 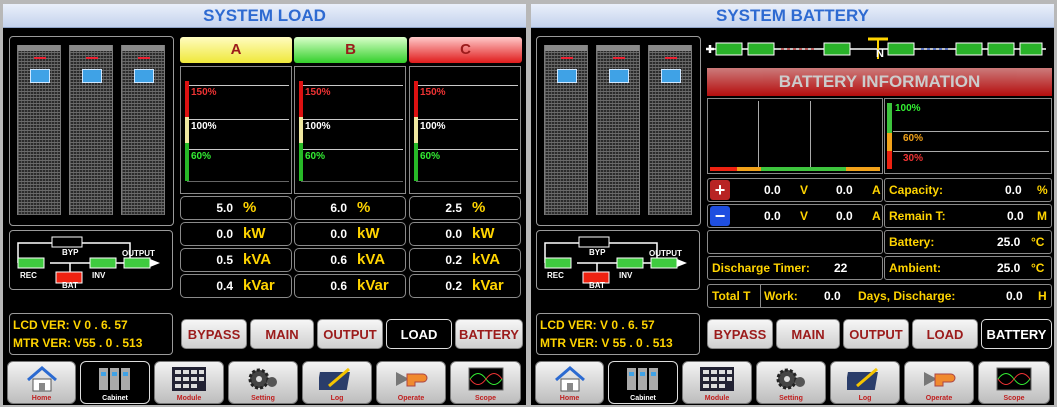 I want to click on remain-time-row: Remain T: 0.0 M, so click(x=968, y=216).